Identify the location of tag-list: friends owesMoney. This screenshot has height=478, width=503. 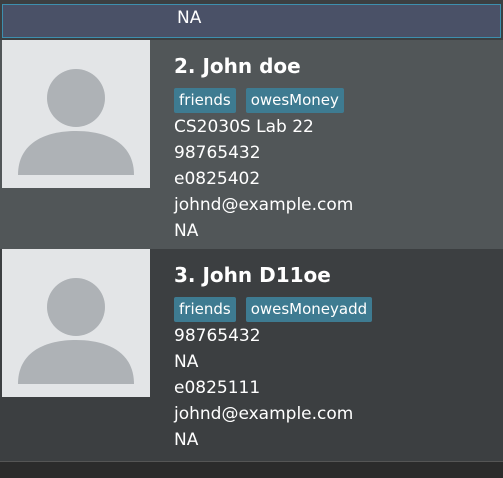
(259, 100).